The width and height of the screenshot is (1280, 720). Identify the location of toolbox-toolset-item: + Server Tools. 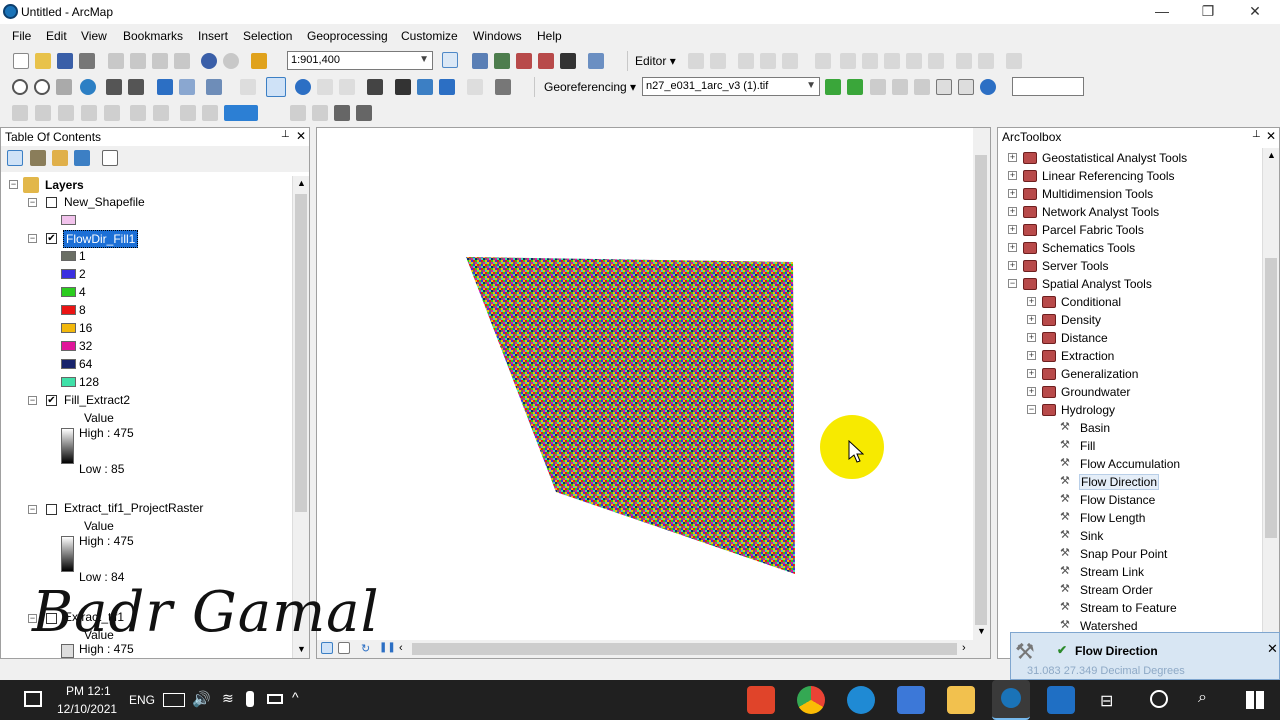
(1129, 266).